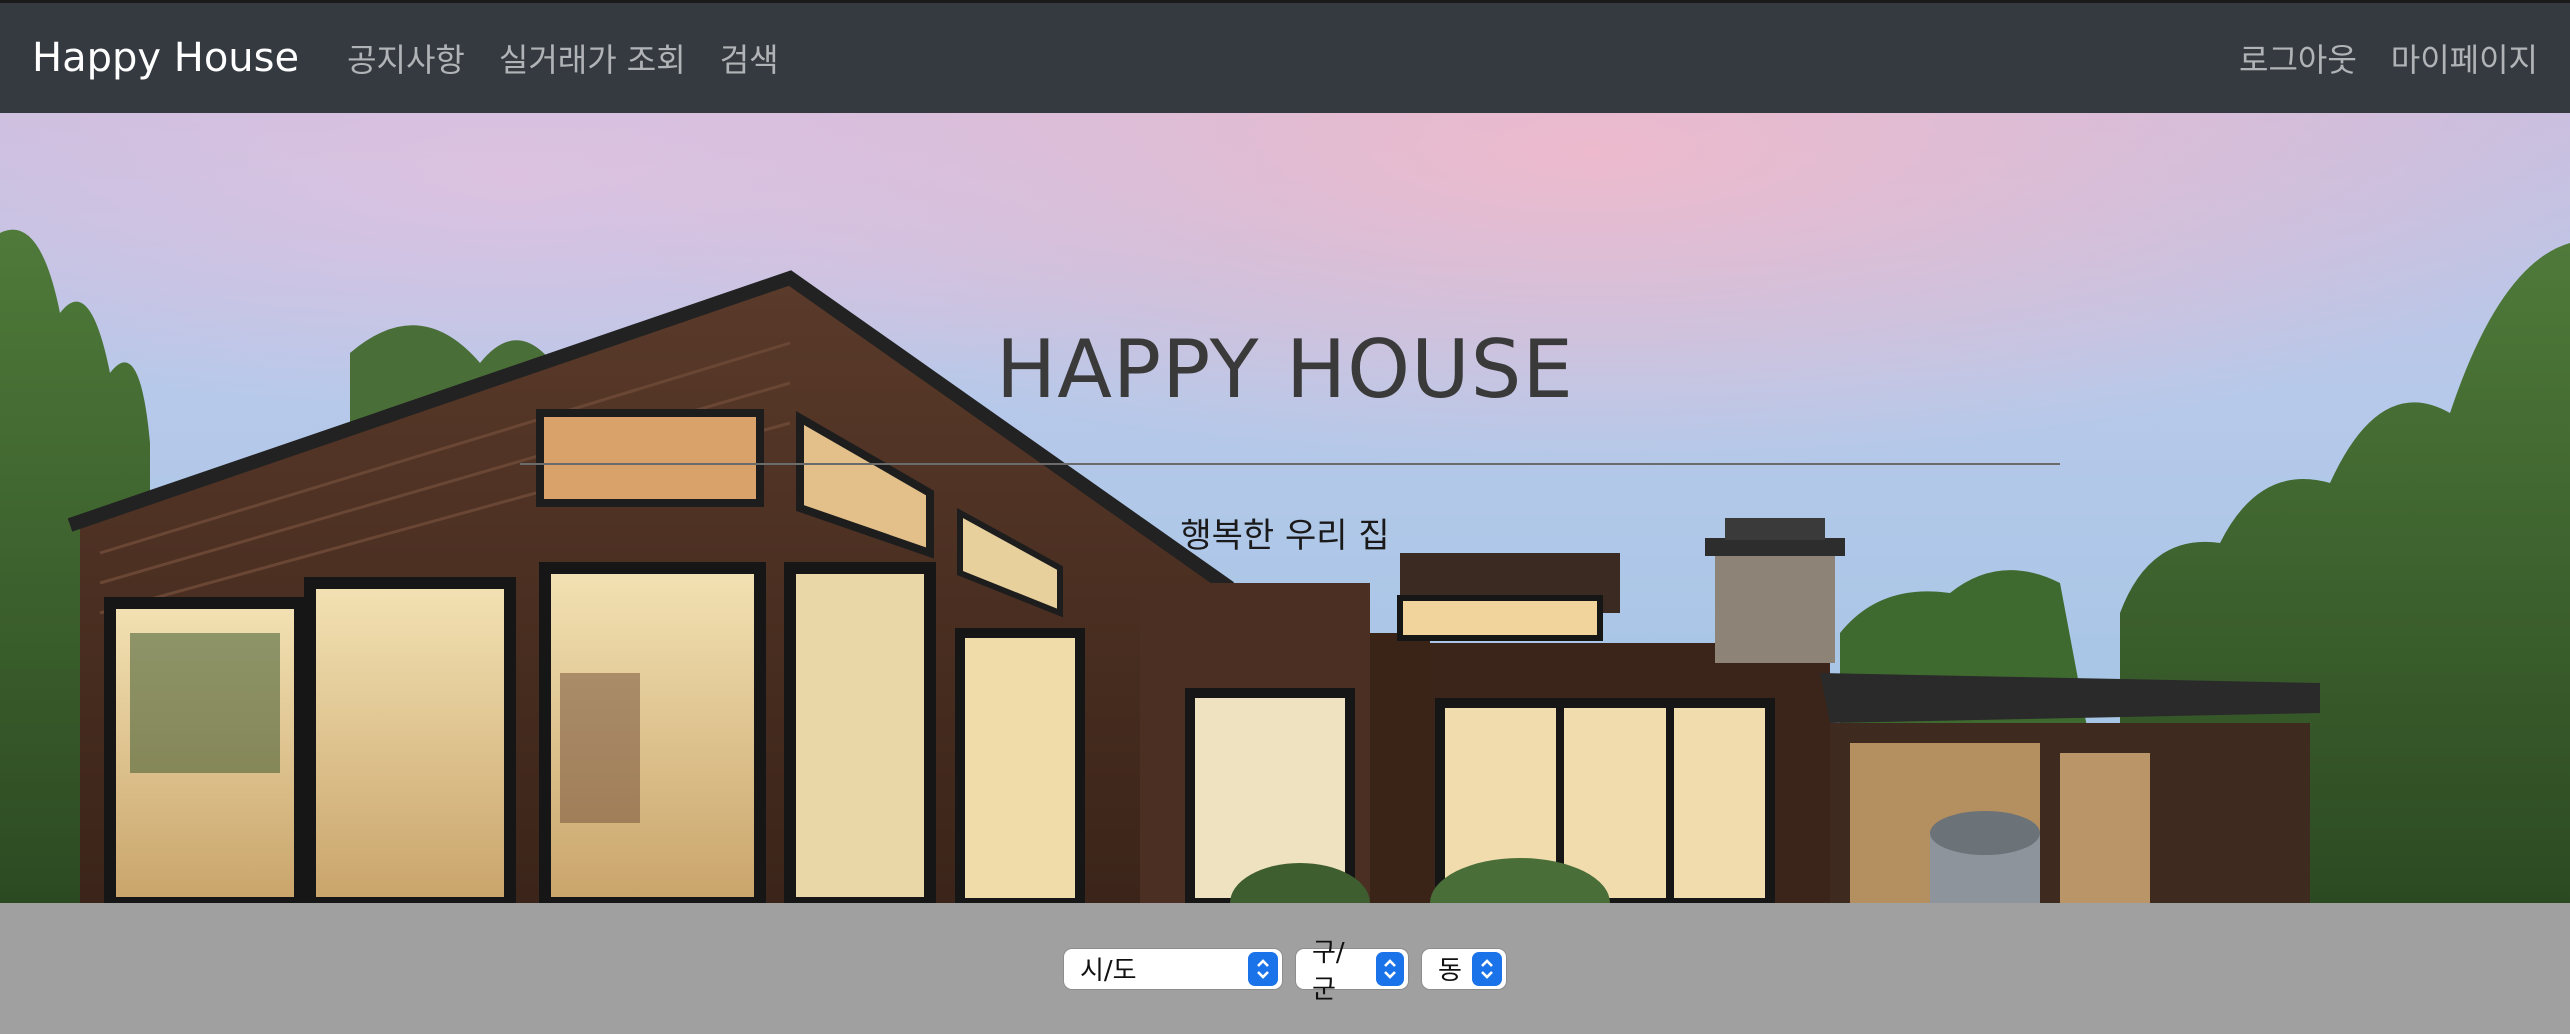  Describe the element at coordinates (749, 58) in the screenshot. I see `nav-link-search: 검색` at that location.